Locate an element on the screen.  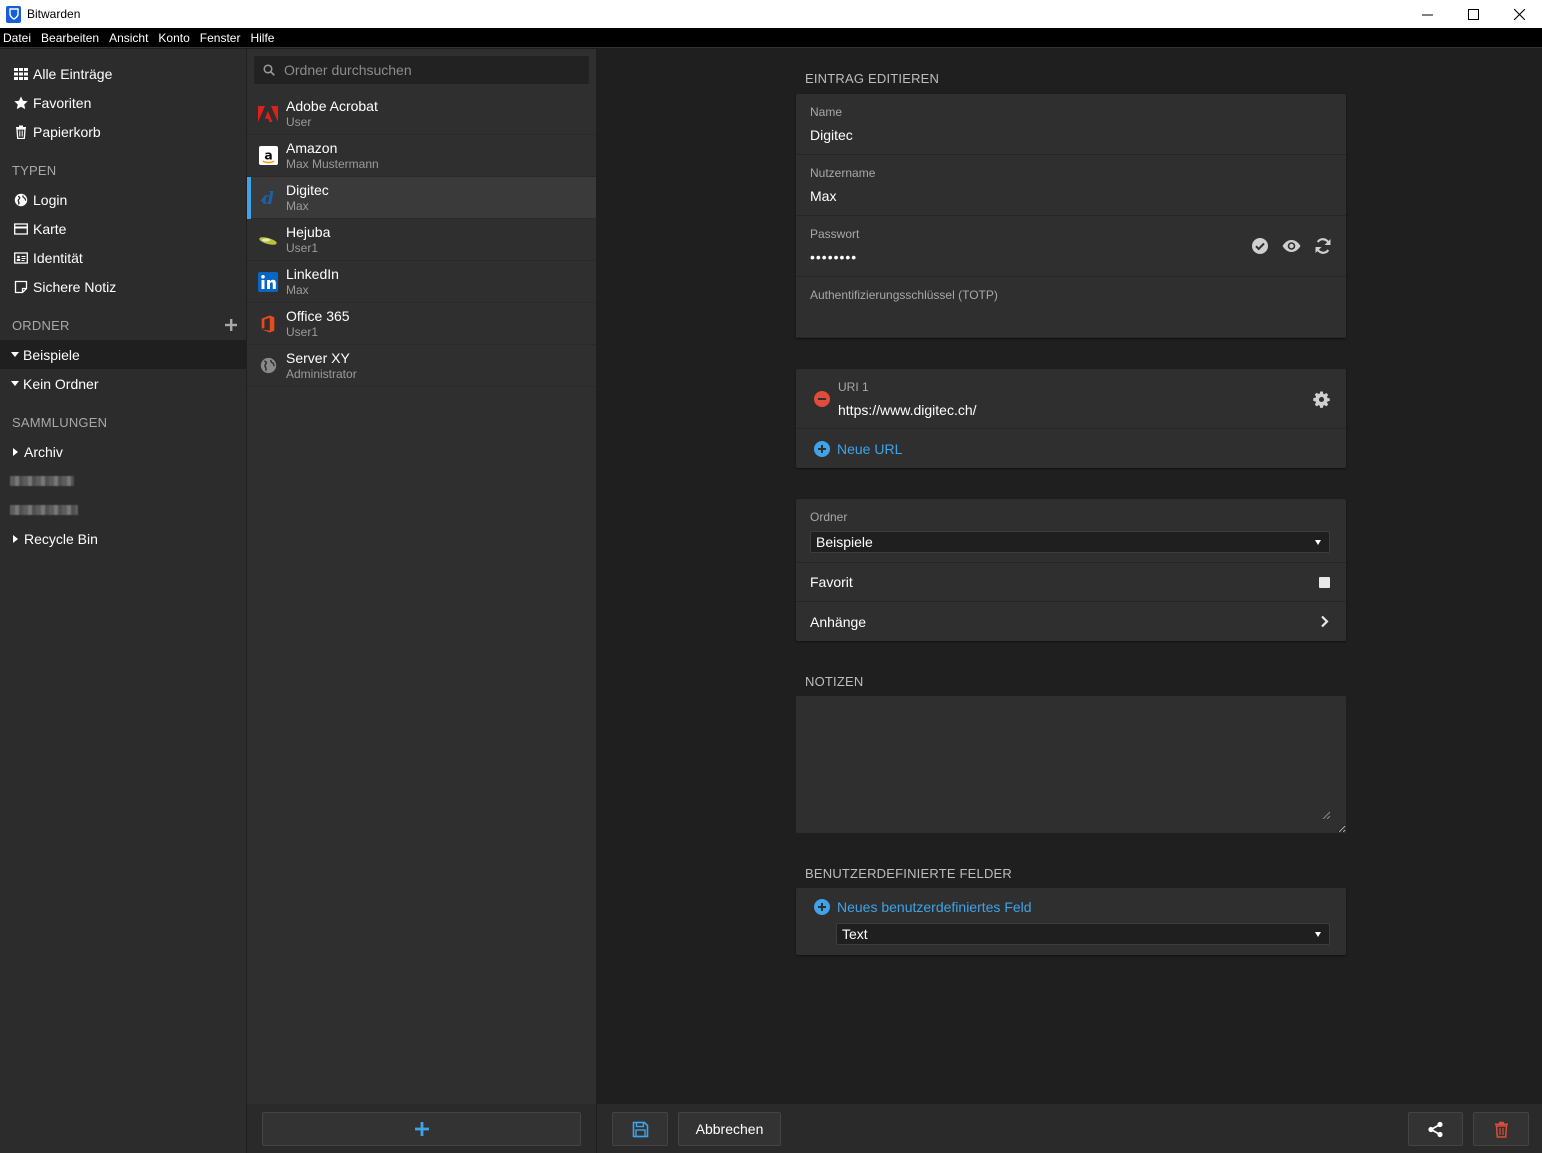
password-actions is located at coordinates (1291, 246).